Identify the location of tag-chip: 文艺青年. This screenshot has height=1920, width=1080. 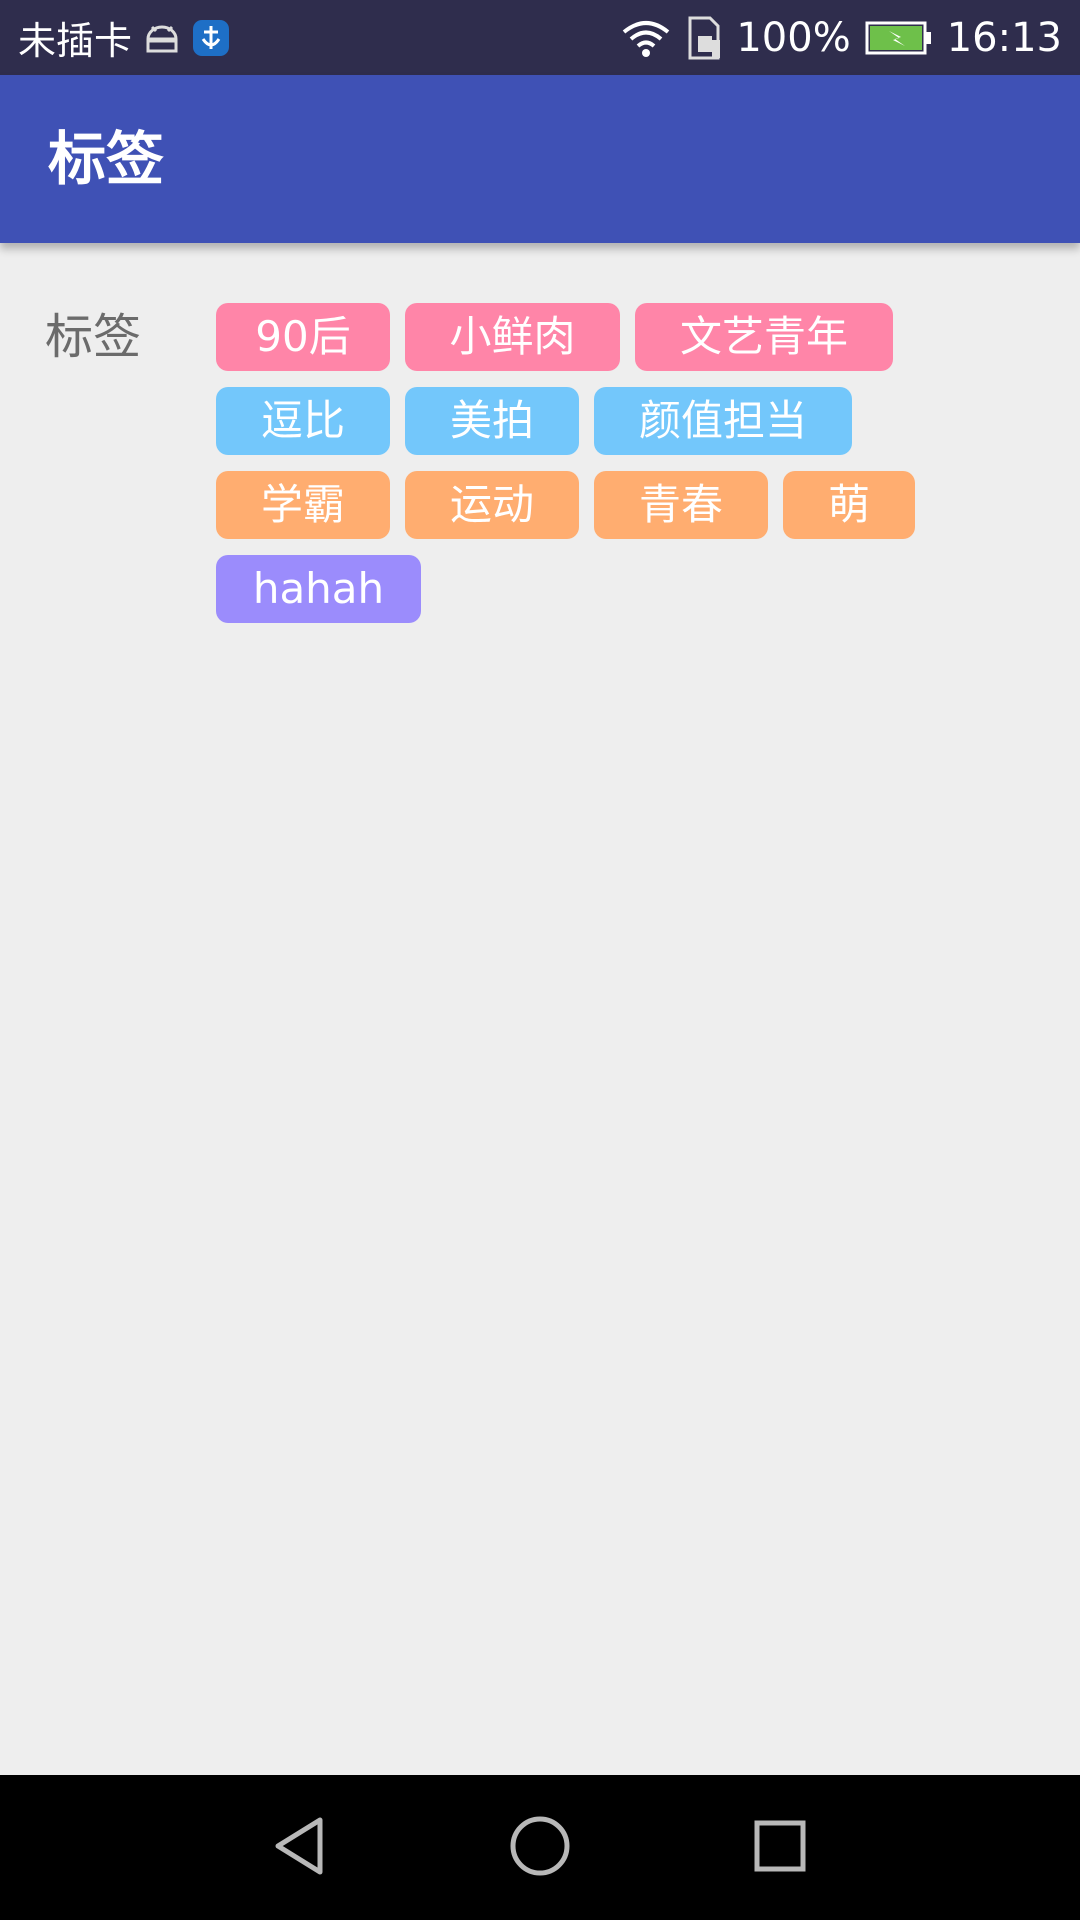
(764, 337).